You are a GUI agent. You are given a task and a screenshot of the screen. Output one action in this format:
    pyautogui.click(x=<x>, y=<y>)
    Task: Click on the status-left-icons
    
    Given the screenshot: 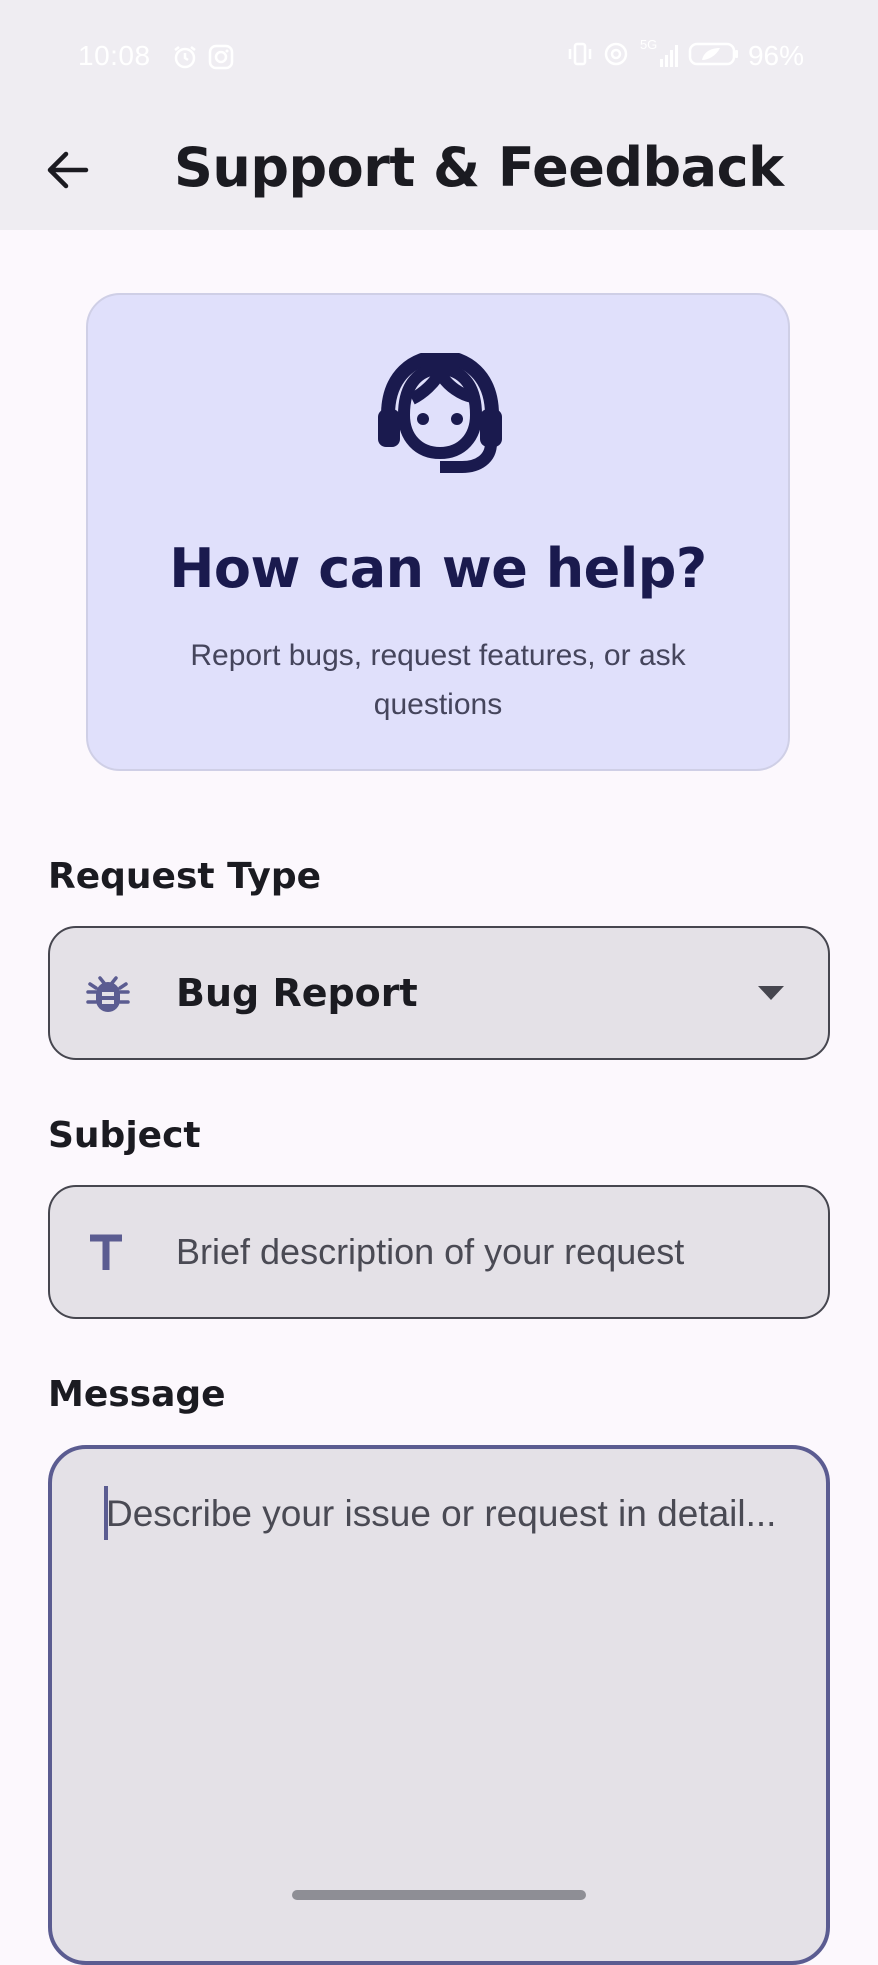 What is the action you would take?
    pyautogui.click(x=203, y=59)
    